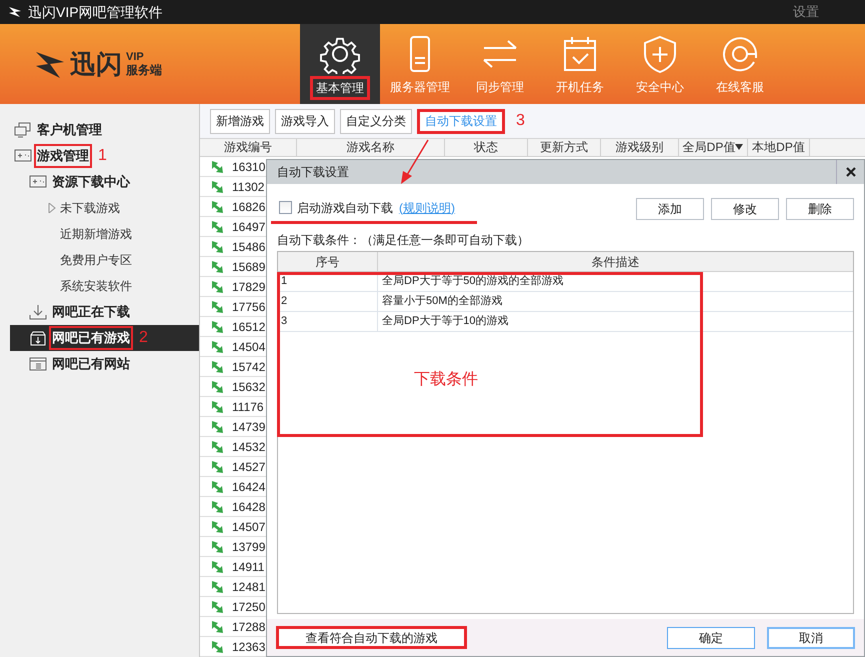 The image size is (865, 657). I want to click on toolbar-button: 新增游戏, so click(240, 121).